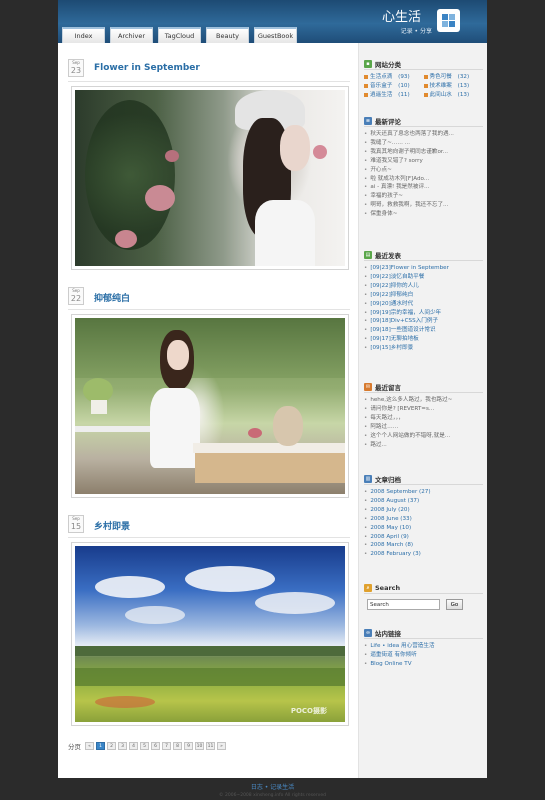  I want to click on category-item: 逍遥生活 (11), so click(394, 95).